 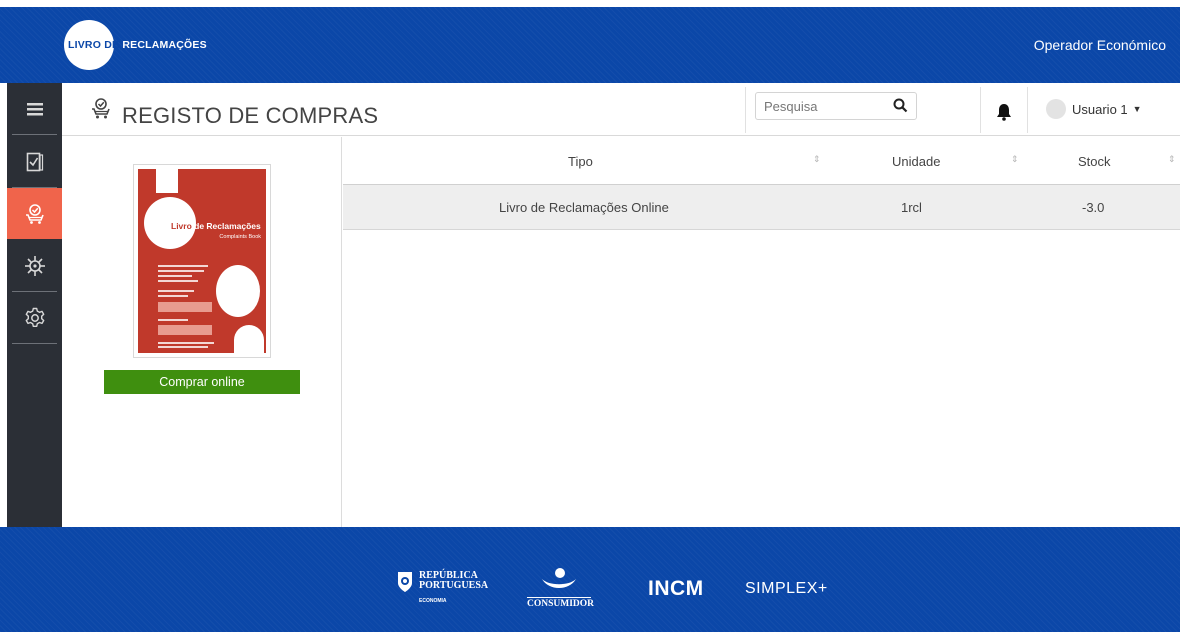 What do you see at coordinates (1093, 207) in the screenshot?
I see `cell-stock: -3.0` at bounding box center [1093, 207].